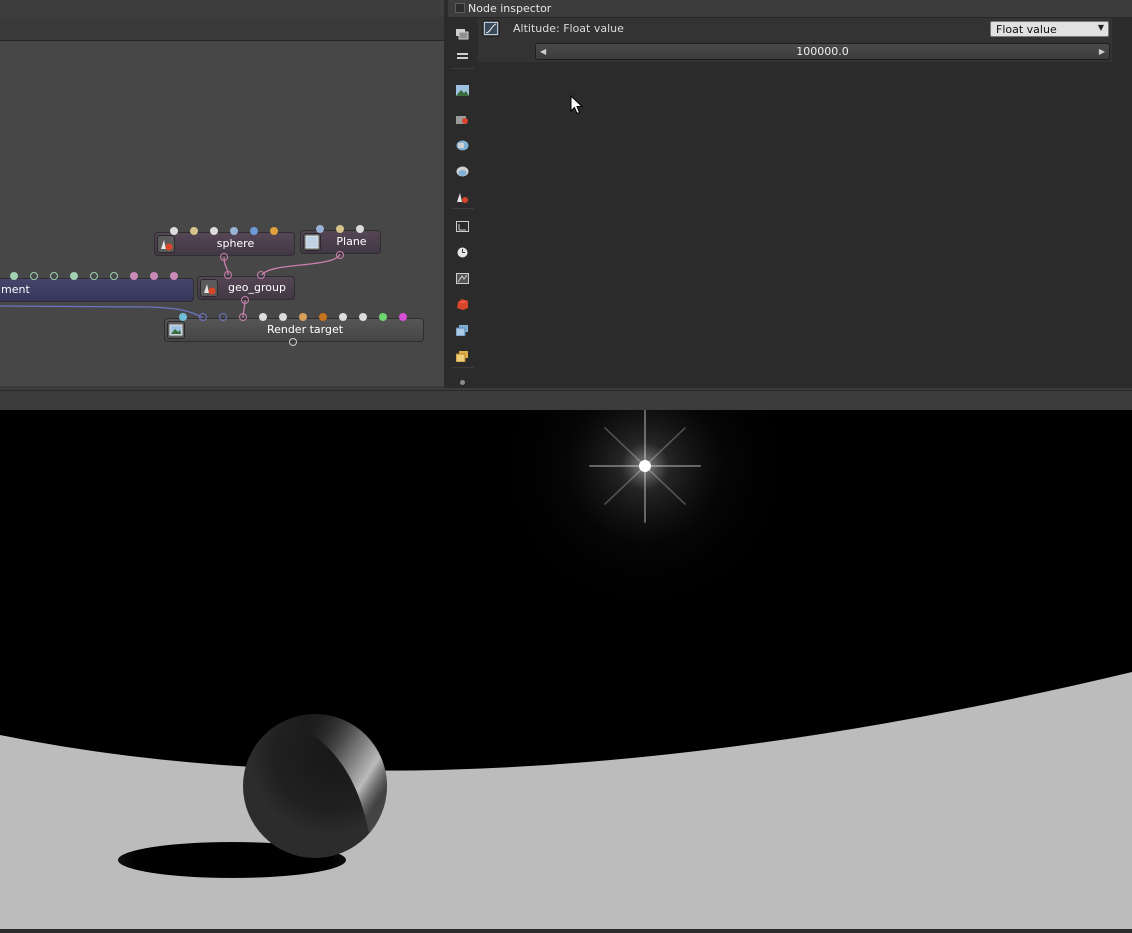  What do you see at coordinates (491, 28) in the screenshot?
I see `curve-icon` at bounding box center [491, 28].